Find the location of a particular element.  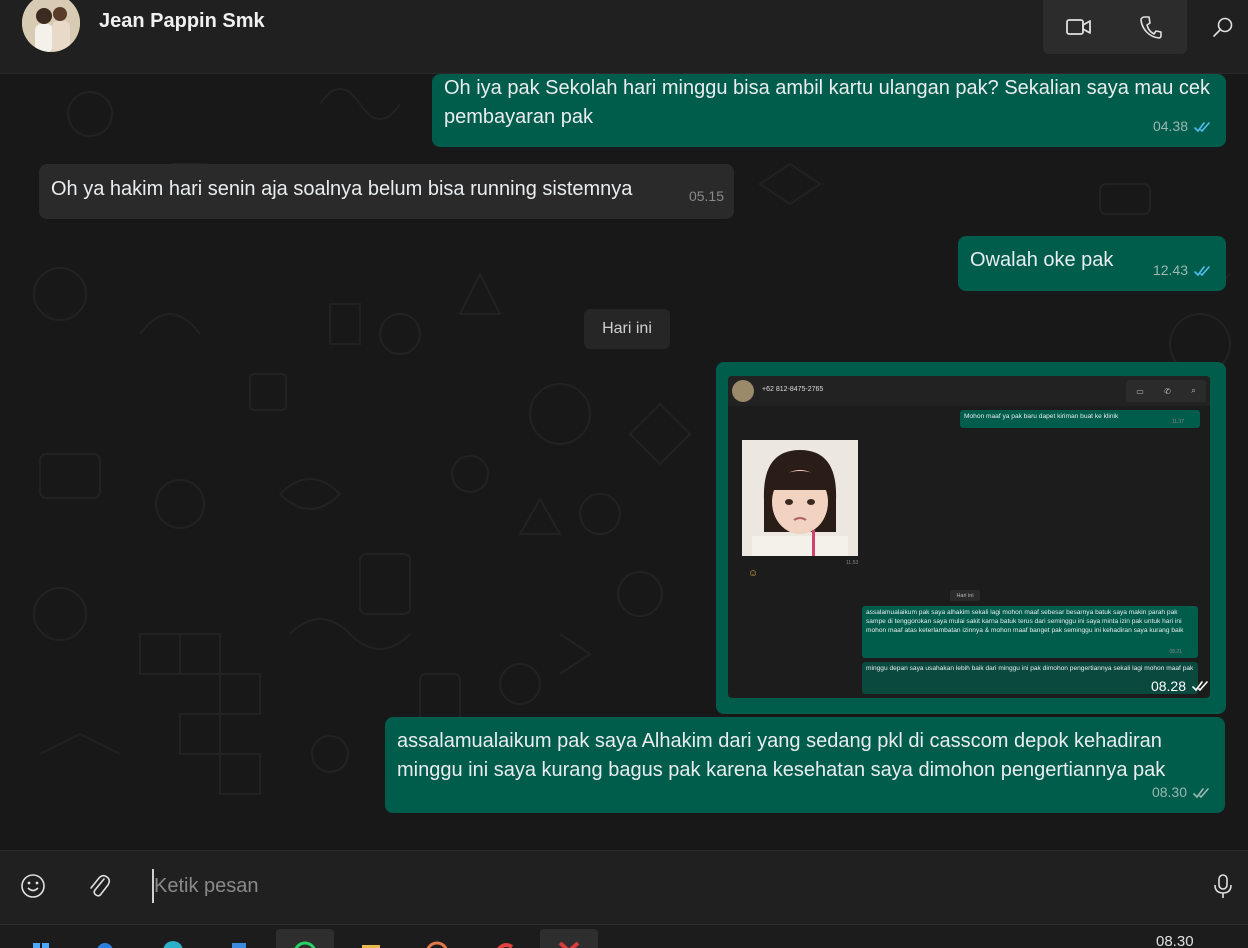

message-time: 04.38 is located at coordinates (1170, 126).